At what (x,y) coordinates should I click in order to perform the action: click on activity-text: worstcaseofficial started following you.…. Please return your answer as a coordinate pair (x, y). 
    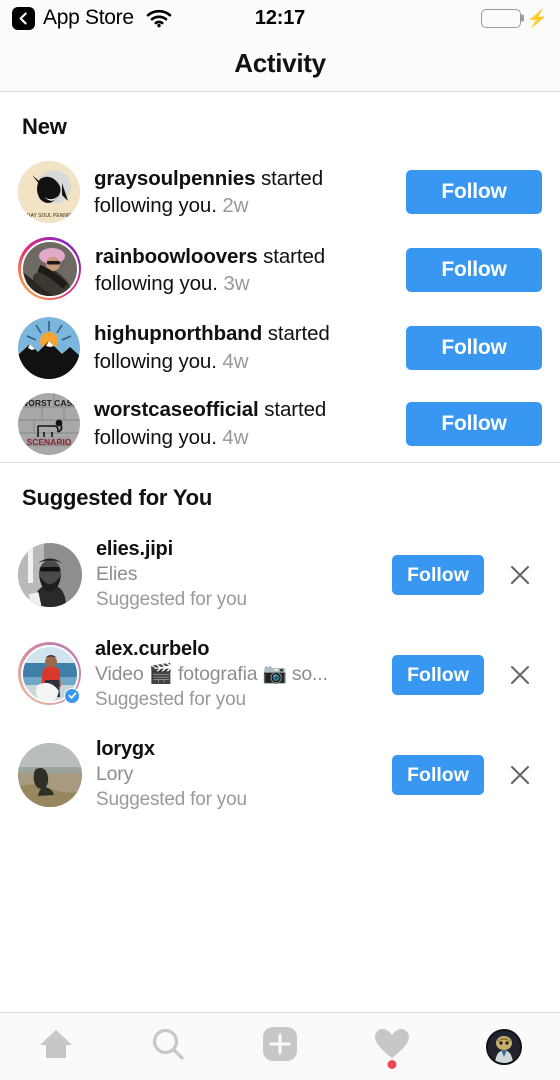
    Looking at the image, I should click on (243, 423).